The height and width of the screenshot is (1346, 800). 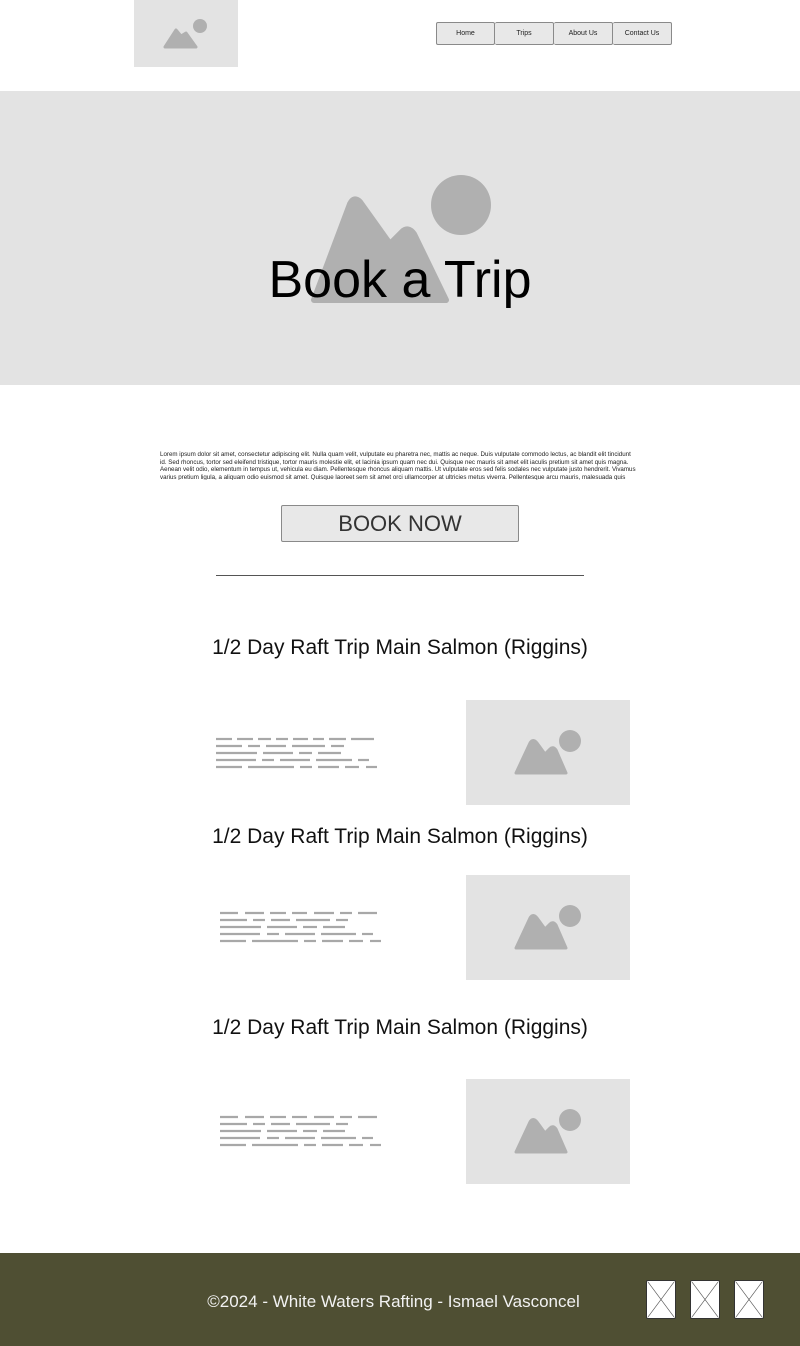 What do you see at coordinates (400, 575) in the screenshot?
I see `section-divider` at bounding box center [400, 575].